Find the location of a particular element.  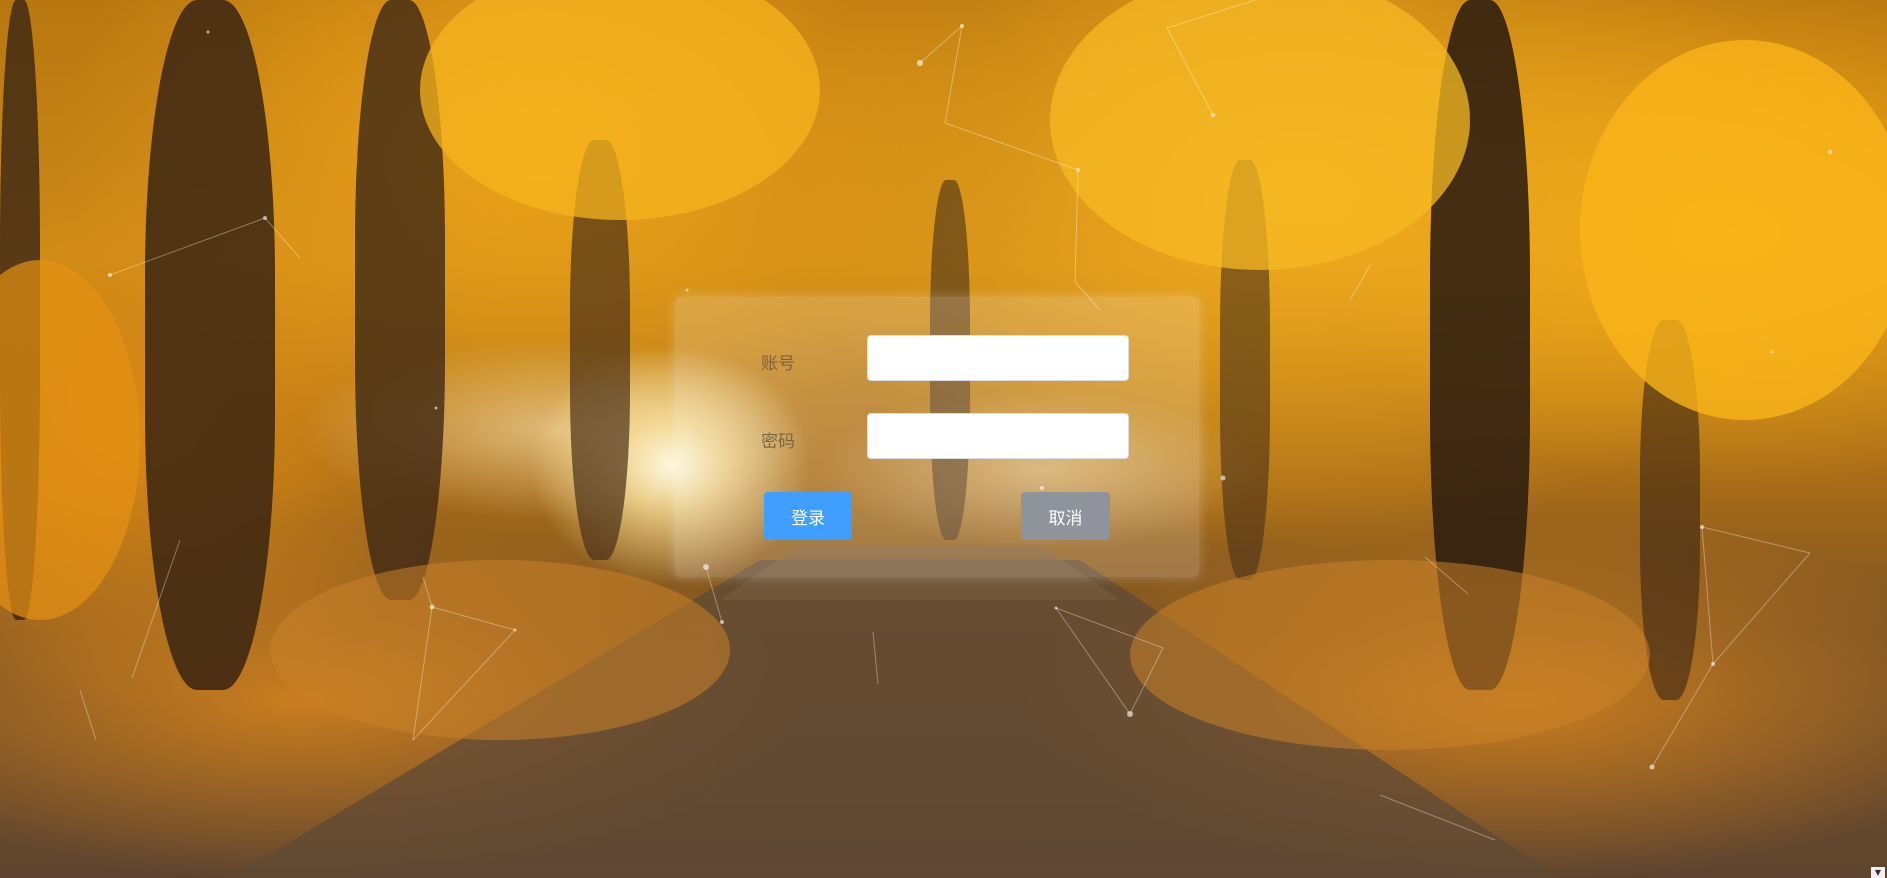

login-button: 登录 is located at coordinates (808, 516).